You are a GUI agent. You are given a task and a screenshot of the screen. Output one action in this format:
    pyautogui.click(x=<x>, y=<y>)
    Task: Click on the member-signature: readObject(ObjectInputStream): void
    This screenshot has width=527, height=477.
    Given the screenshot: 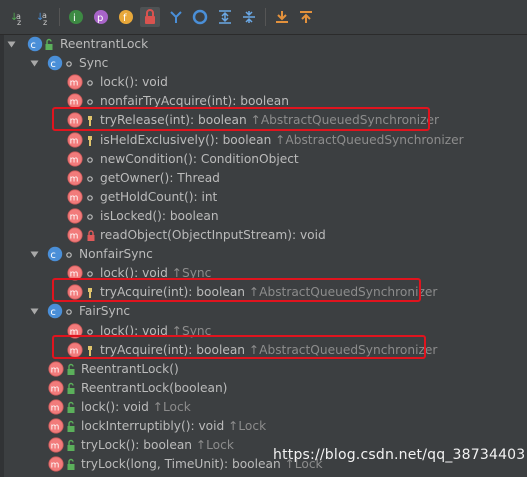 What is the action you would take?
    pyautogui.click(x=213, y=235)
    